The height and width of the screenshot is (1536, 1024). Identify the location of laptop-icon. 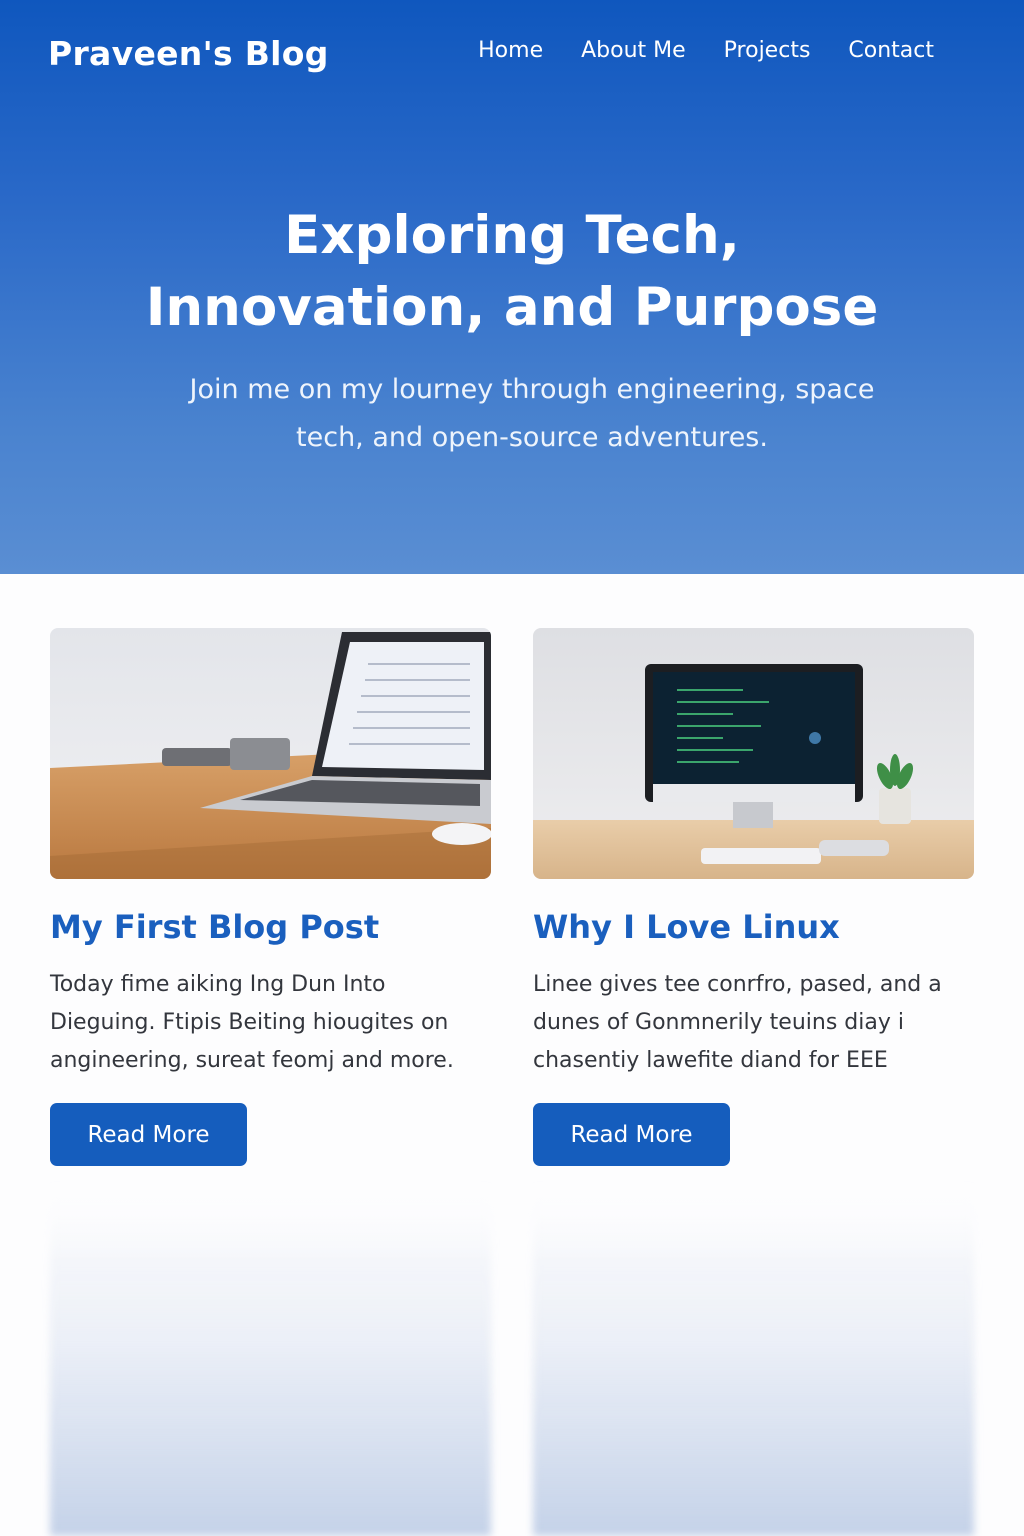
(270, 753).